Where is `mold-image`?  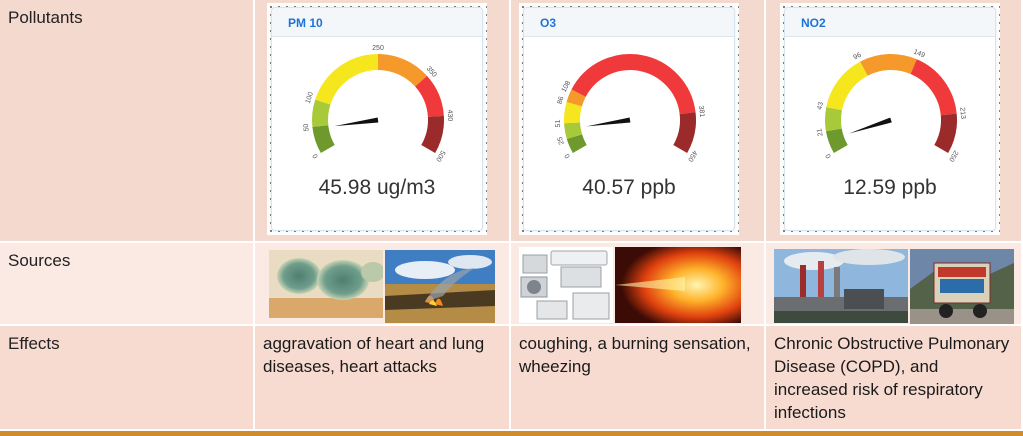
mold-image is located at coordinates (326, 284).